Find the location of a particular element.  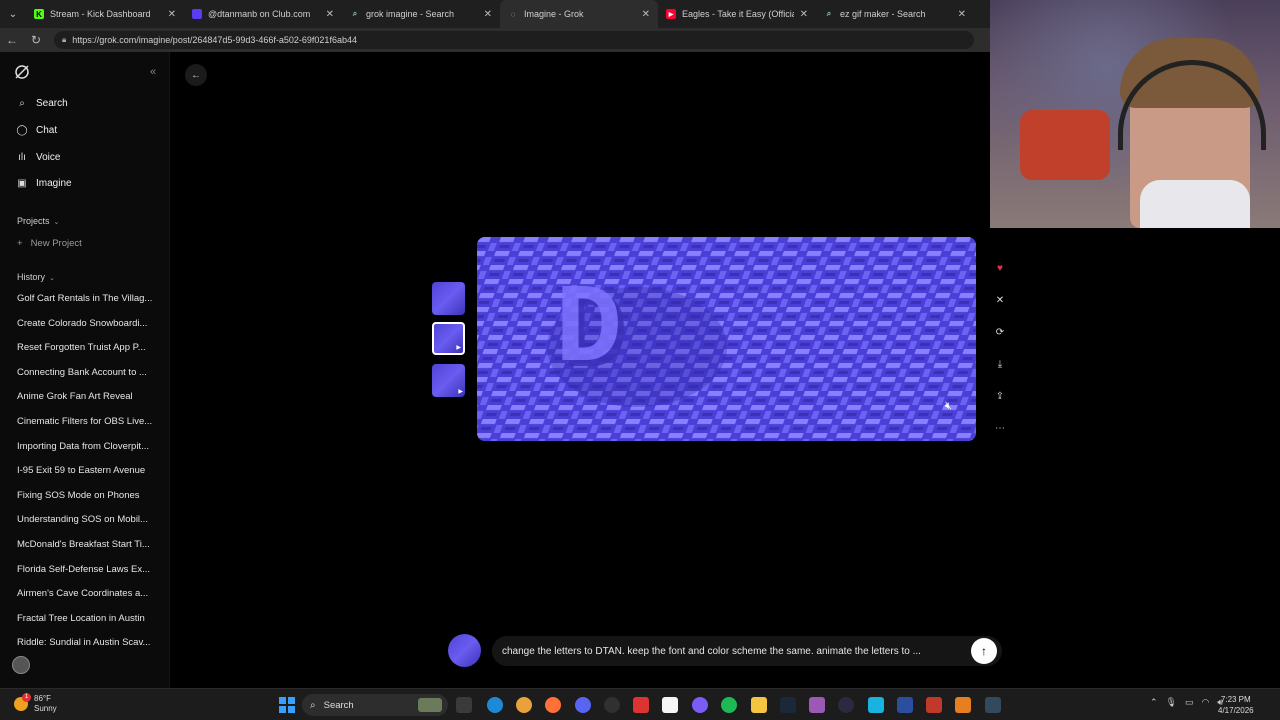

back-arrow-icon: ← is located at coordinates (12, 40).